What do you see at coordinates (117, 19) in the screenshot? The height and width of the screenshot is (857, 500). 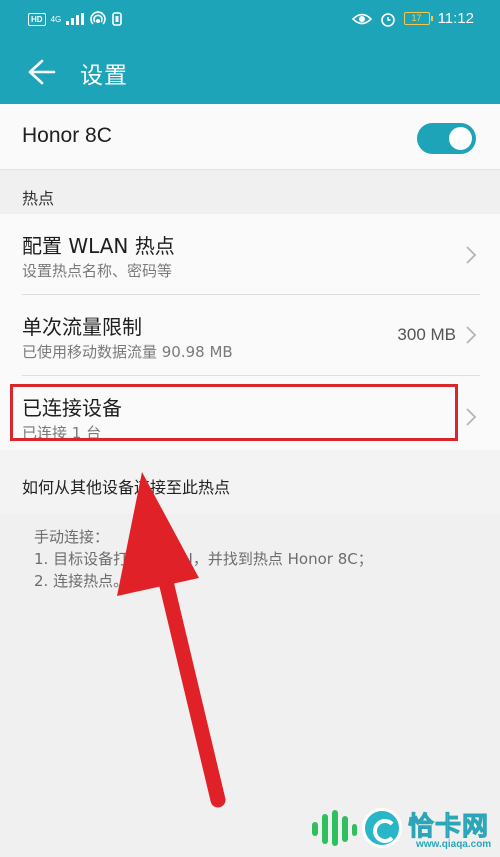 I see `sim-icon` at bounding box center [117, 19].